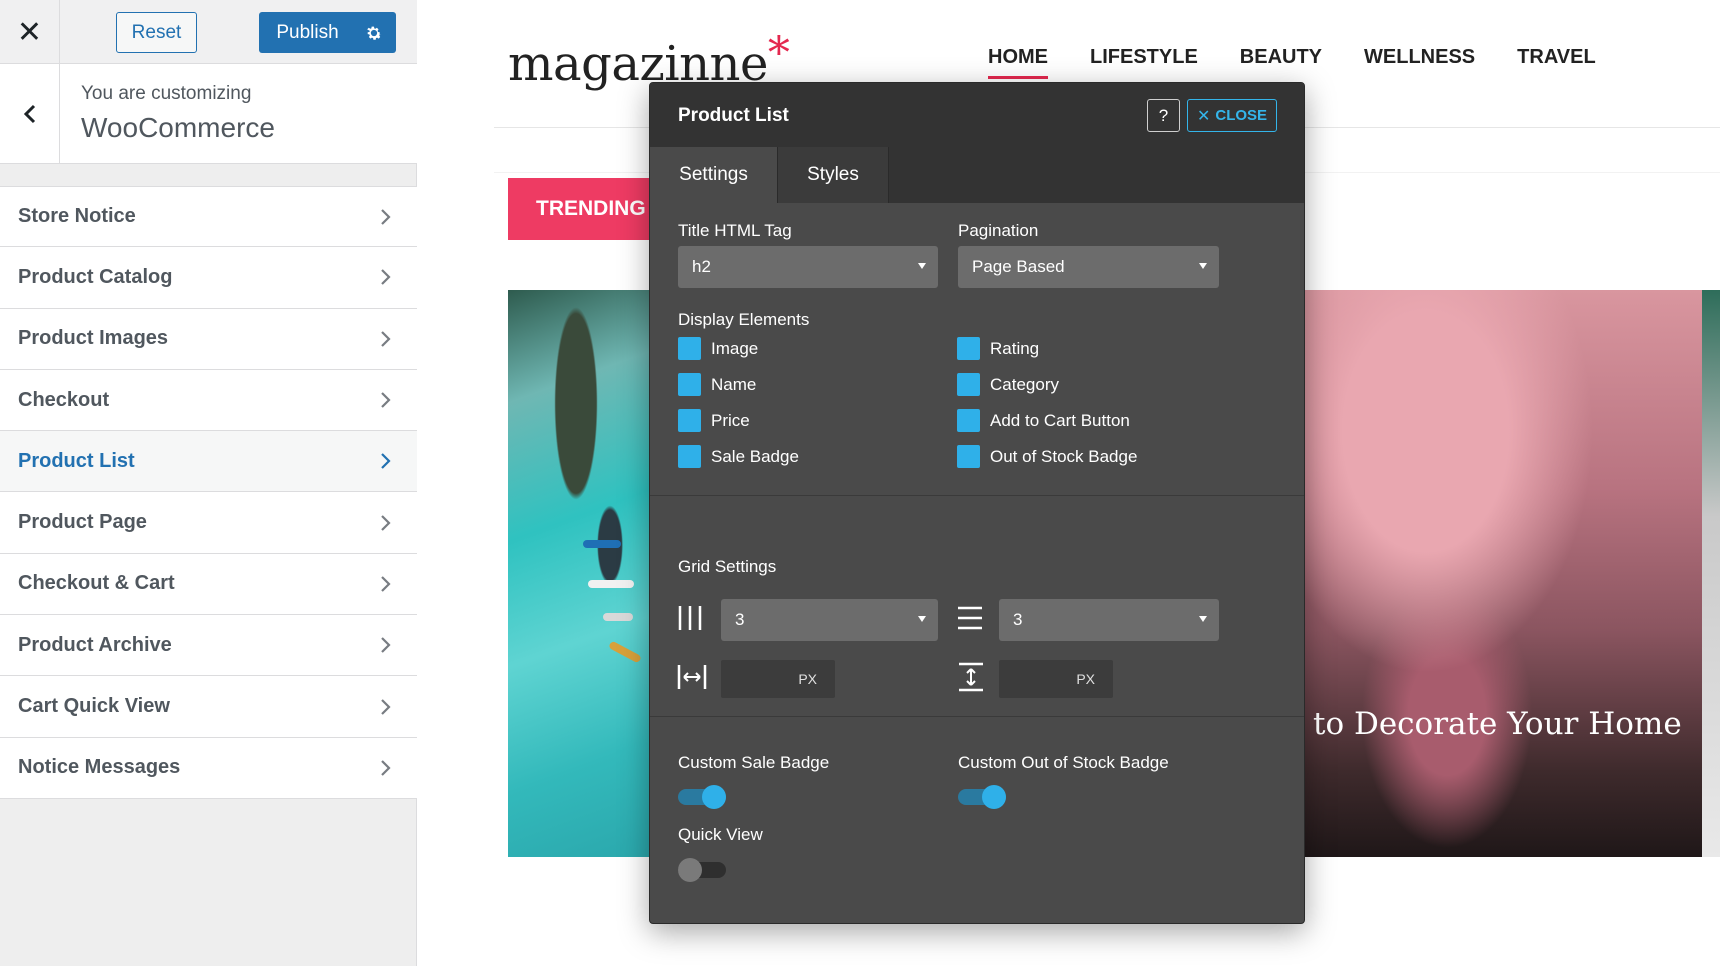  Describe the element at coordinates (208, 523) in the screenshot. I see `section-item: Product Page` at that location.